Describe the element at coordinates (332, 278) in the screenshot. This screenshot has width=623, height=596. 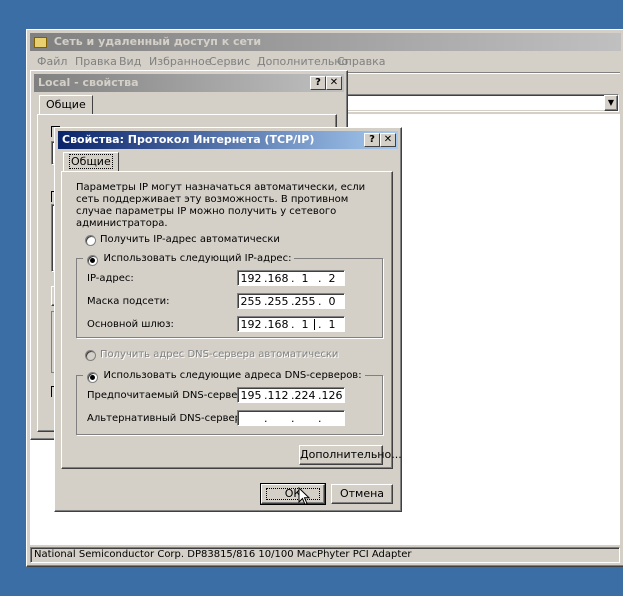
I see `ip-octet-4: 2` at that location.